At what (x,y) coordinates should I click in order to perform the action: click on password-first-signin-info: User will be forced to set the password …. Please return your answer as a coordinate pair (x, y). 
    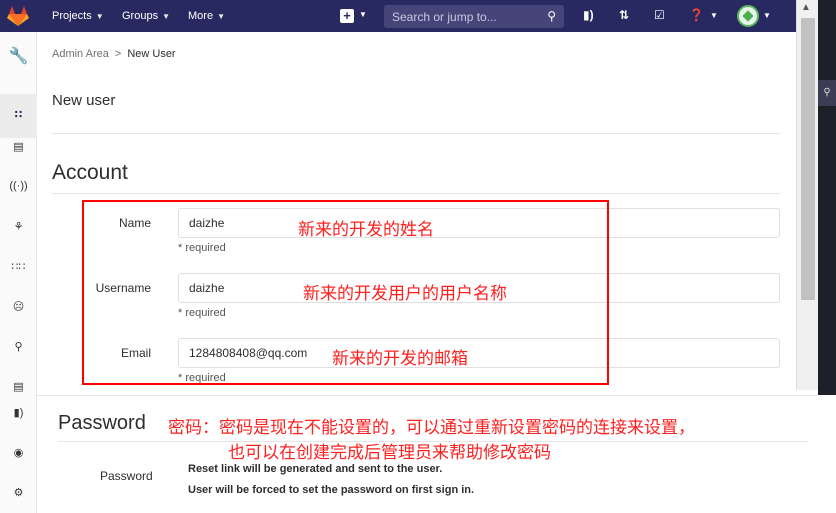
    Looking at the image, I should click on (331, 490).